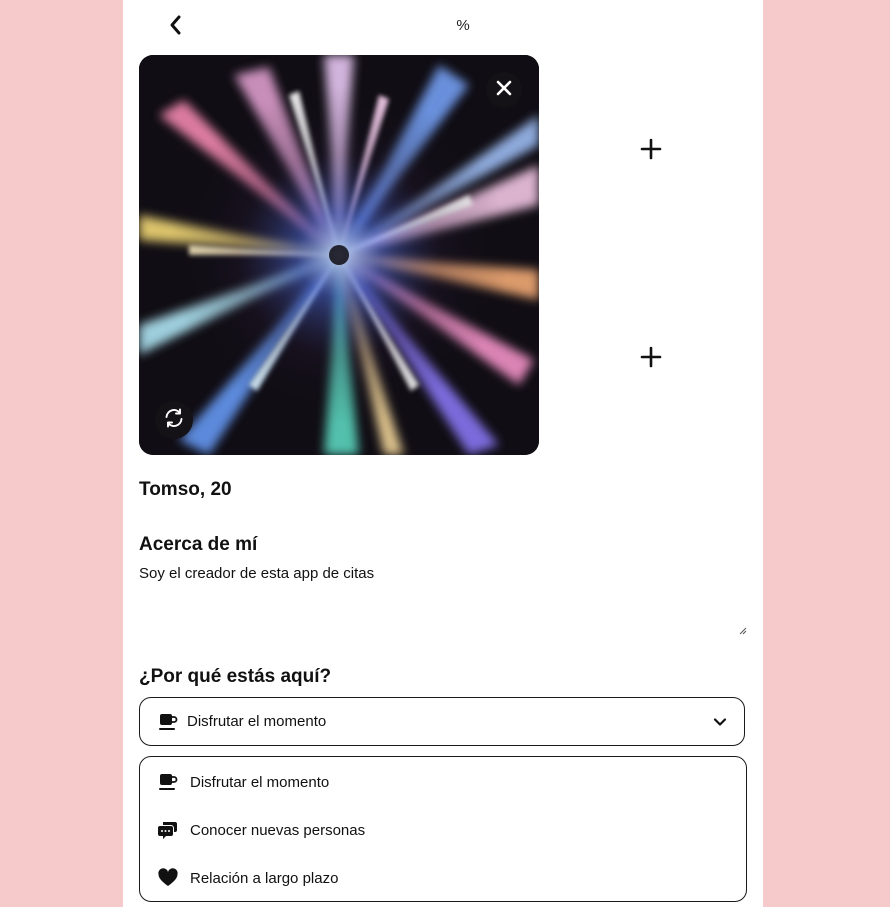 This screenshot has height=907, width=890. I want to click on chevron-left-icon, so click(175, 27).